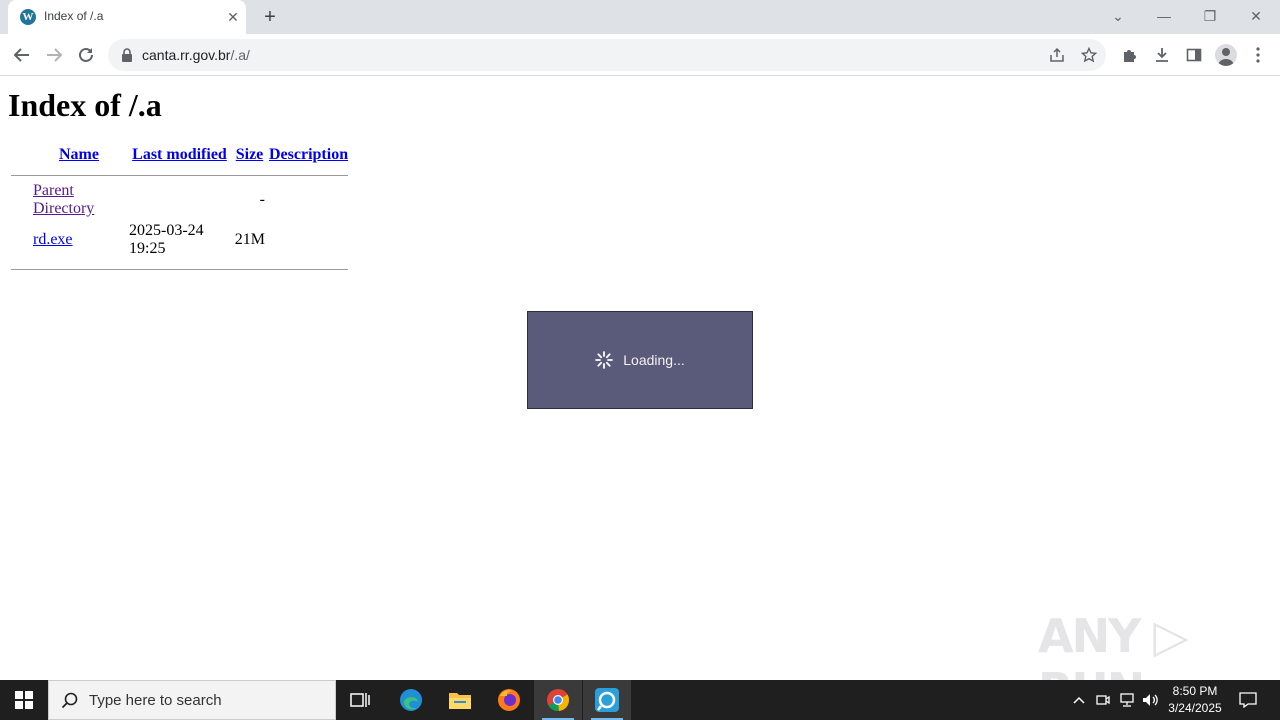 This screenshot has height=720, width=1280. I want to click on last-modified-cell, so click(179, 200).